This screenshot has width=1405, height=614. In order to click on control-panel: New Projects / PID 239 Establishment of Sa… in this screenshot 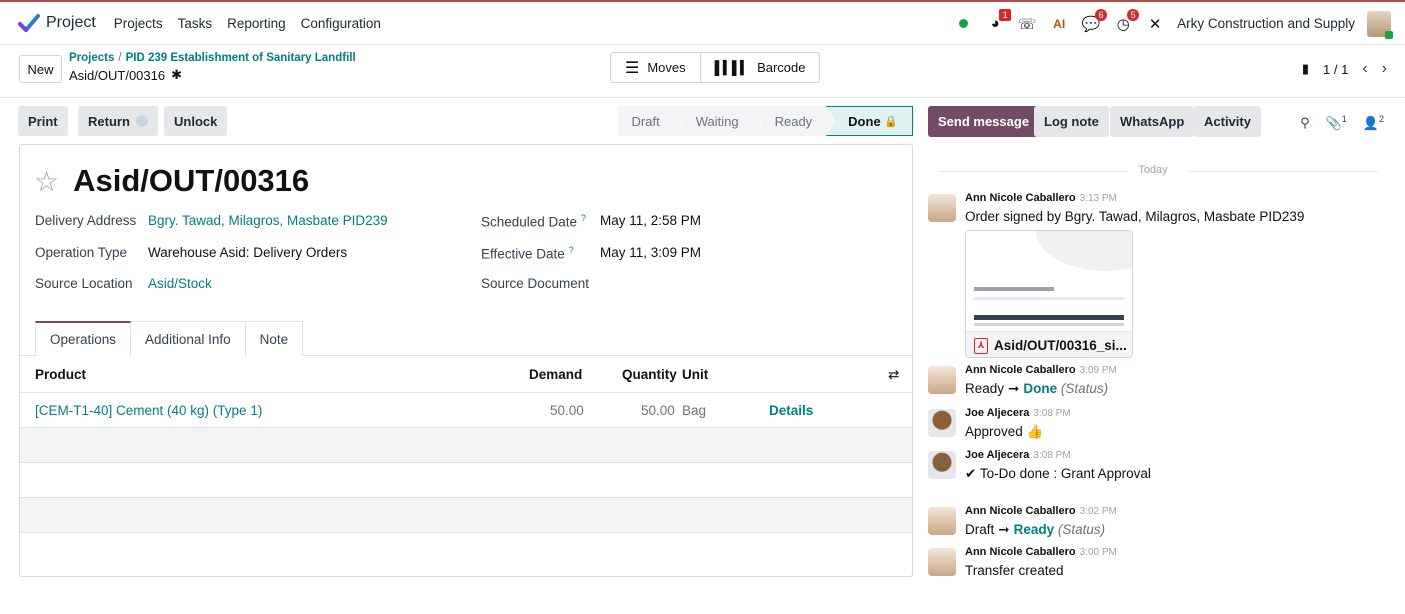, I will do `click(702, 71)`.